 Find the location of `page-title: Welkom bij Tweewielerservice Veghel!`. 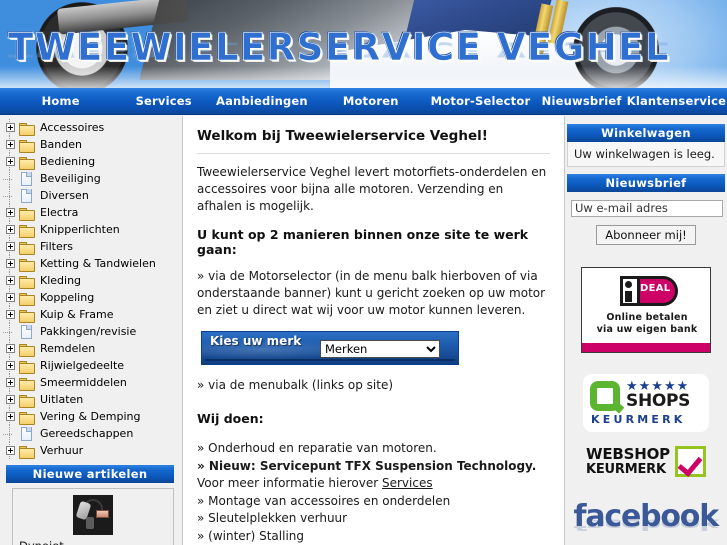

page-title: Welkom bij Tweewielerservice Veghel! is located at coordinates (342, 136).